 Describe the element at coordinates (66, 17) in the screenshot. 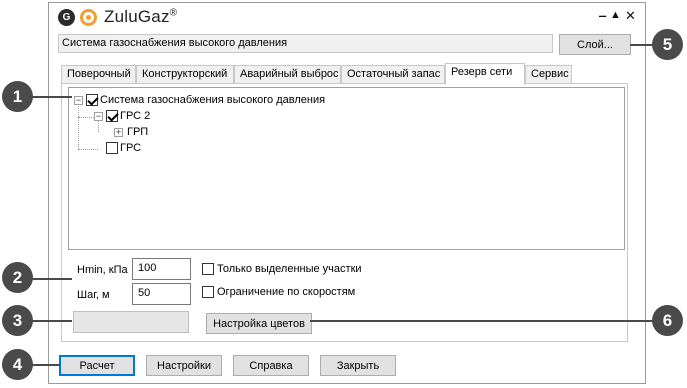

I see `app-logo-icon: G` at that location.